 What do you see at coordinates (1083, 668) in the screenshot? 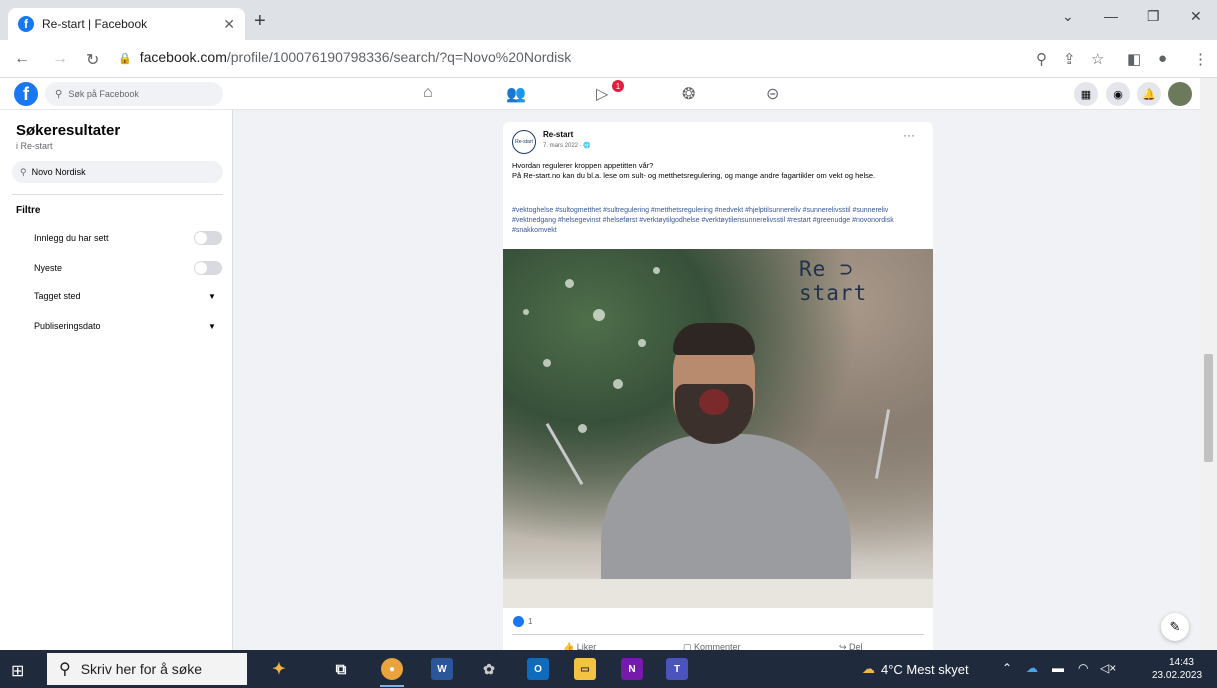
I see `wifi-icon: ◠` at bounding box center [1083, 668].